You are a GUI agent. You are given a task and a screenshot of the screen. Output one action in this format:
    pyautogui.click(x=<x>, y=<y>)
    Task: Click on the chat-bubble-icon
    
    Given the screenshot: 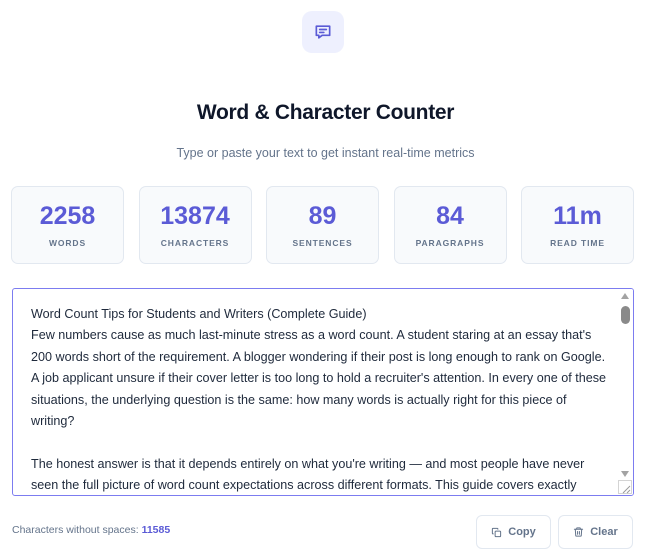 What is the action you would take?
    pyautogui.click(x=323, y=32)
    